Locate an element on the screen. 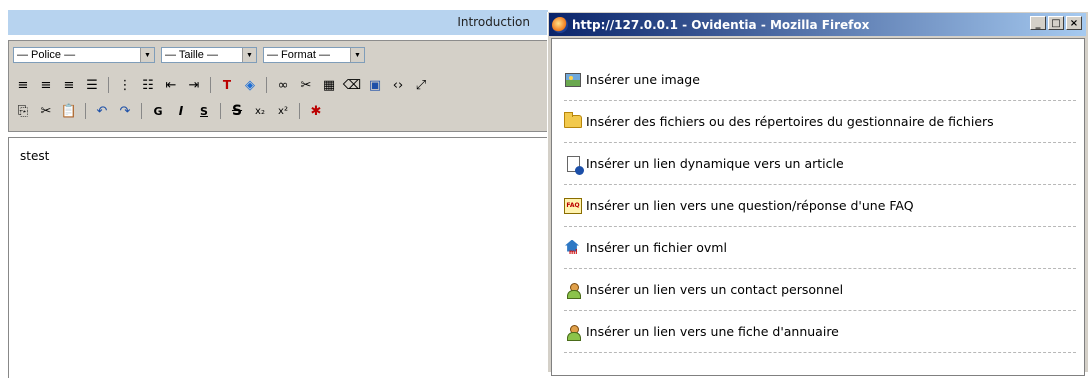  font-select: — Police — ▼ is located at coordinates (84, 55).